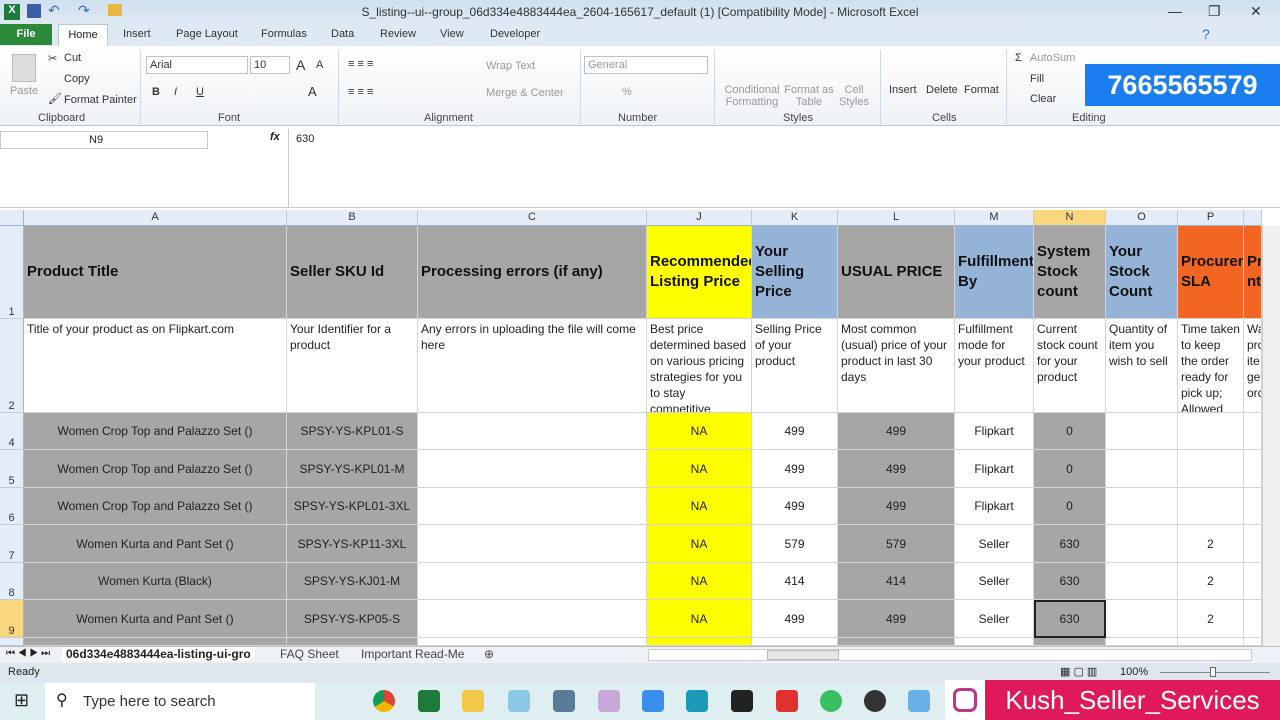 This screenshot has width=1280, height=720. Describe the element at coordinates (155, 272) in the screenshot. I see `header-cell: Product Title` at that location.